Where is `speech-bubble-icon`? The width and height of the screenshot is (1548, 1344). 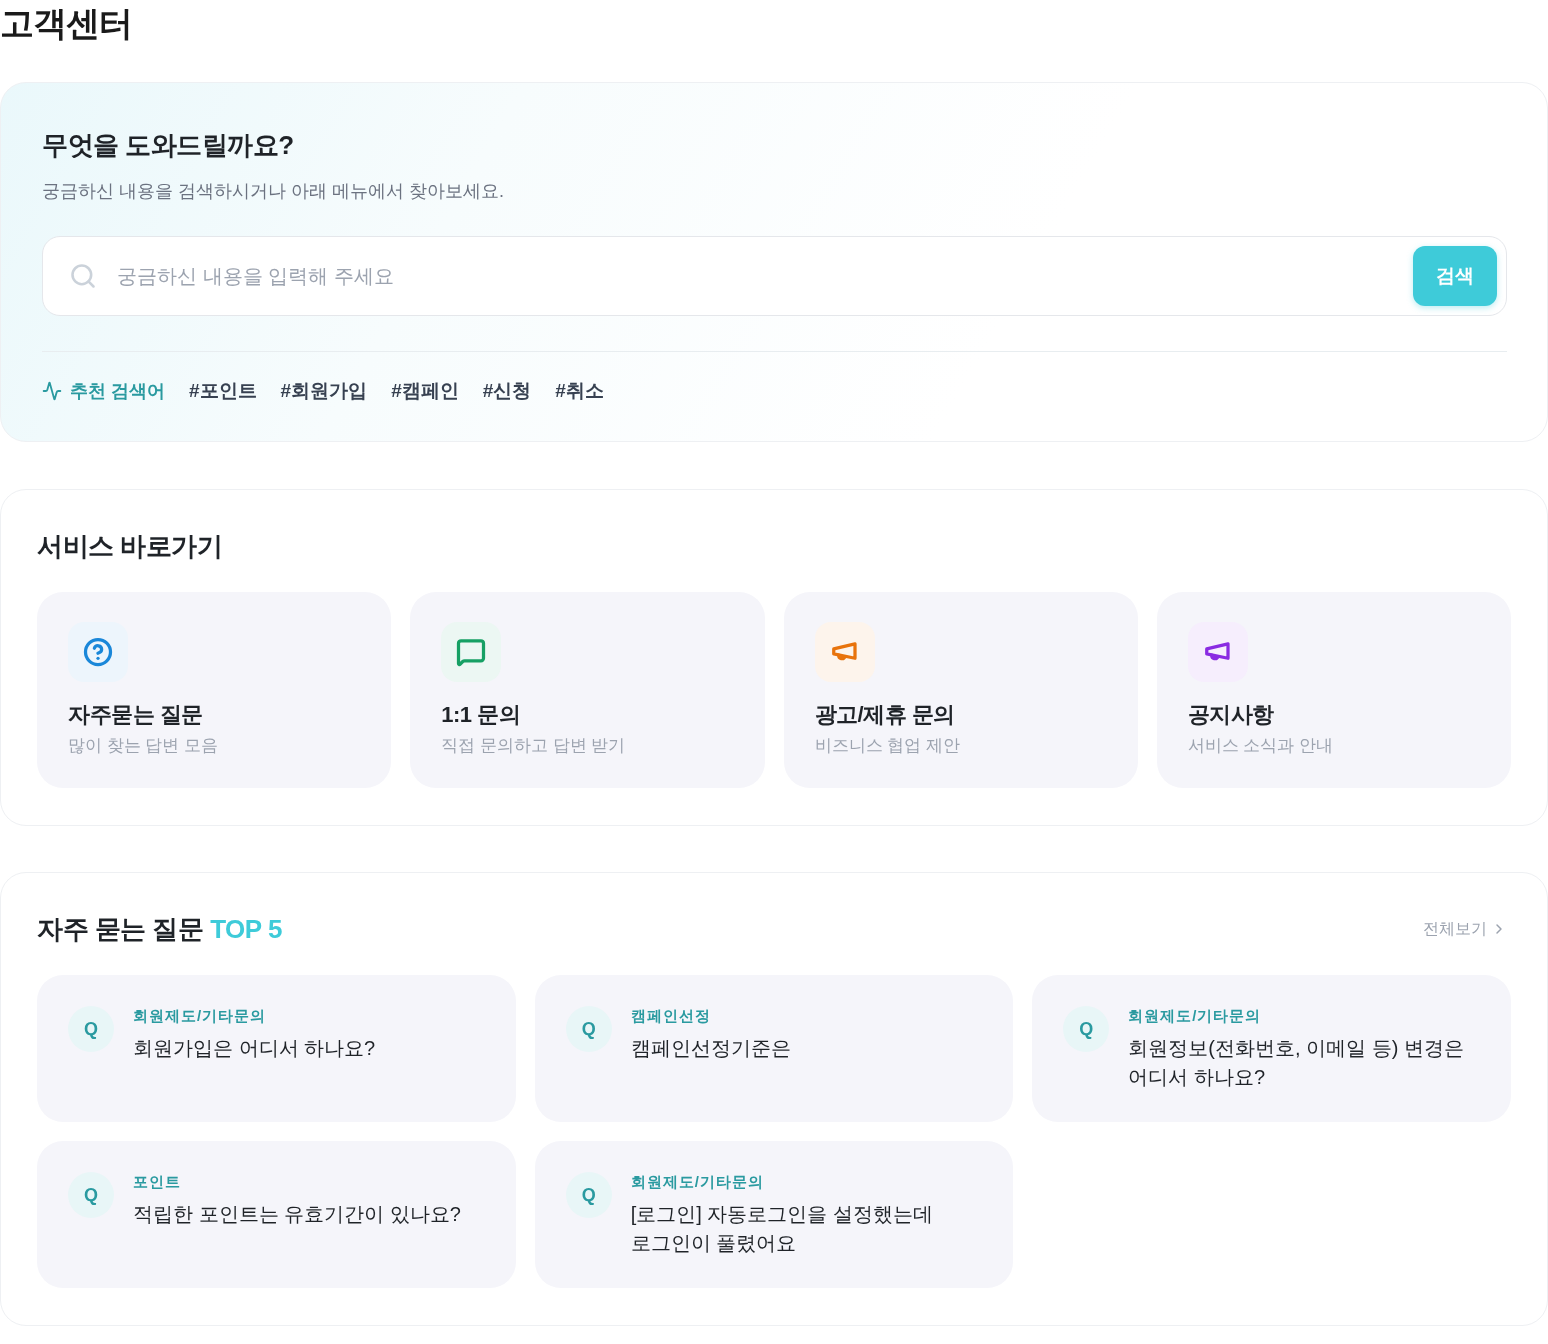
speech-bubble-icon is located at coordinates (471, 652).